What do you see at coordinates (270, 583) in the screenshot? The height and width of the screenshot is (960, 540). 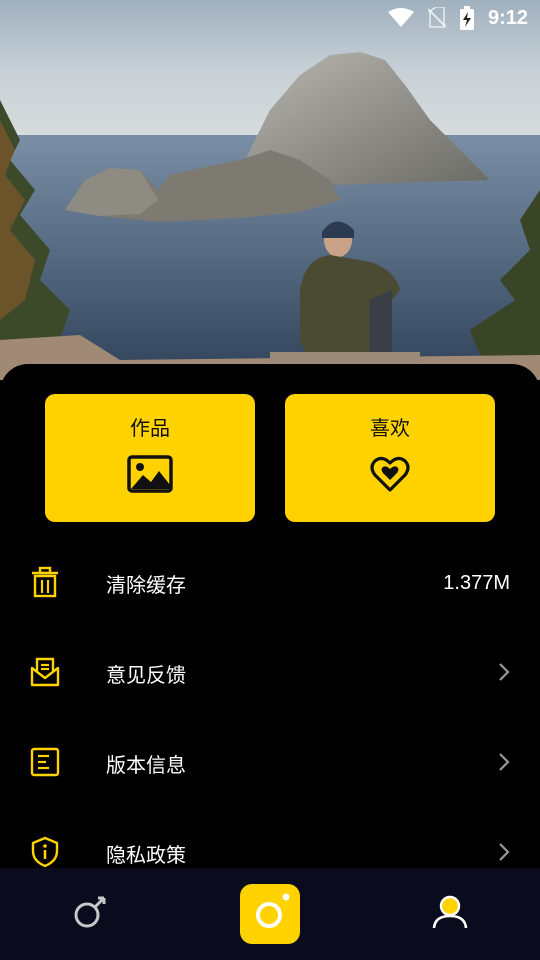 I see `clear-cache-row: 清除缓存 1.377M` at bounding box center [270, 583].